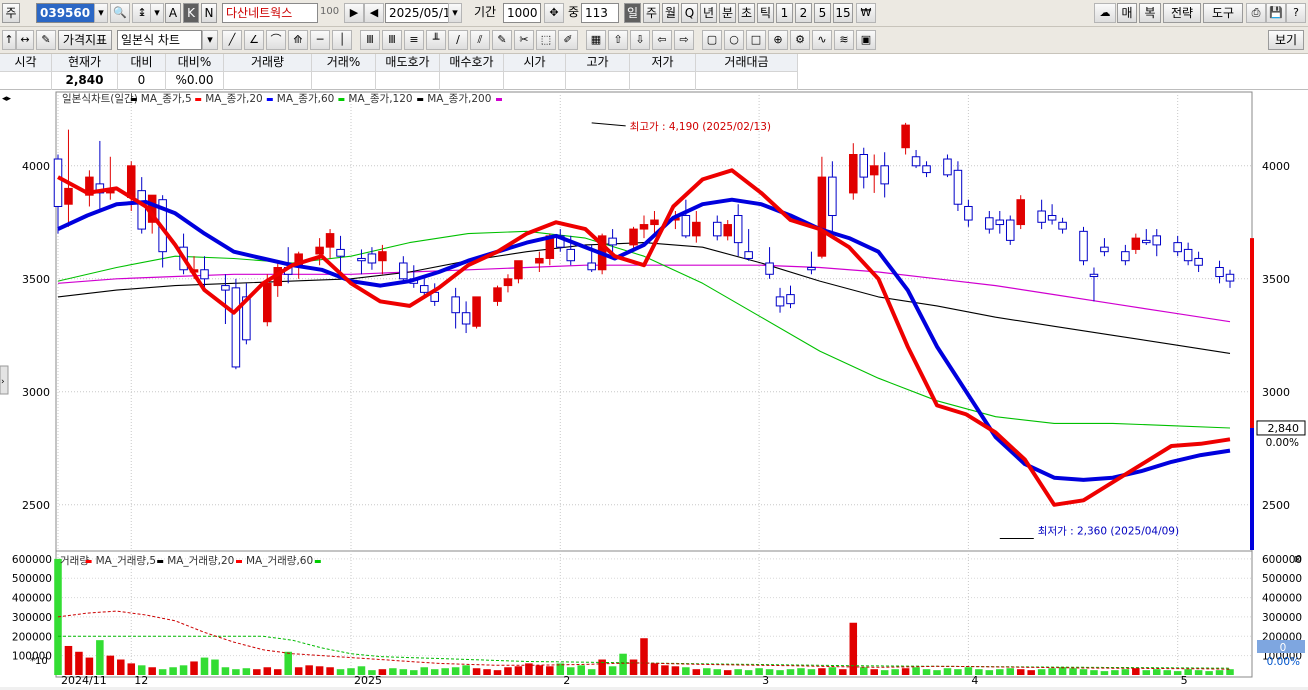  I want to click on edit-icon: ✎, so click(46, 40).